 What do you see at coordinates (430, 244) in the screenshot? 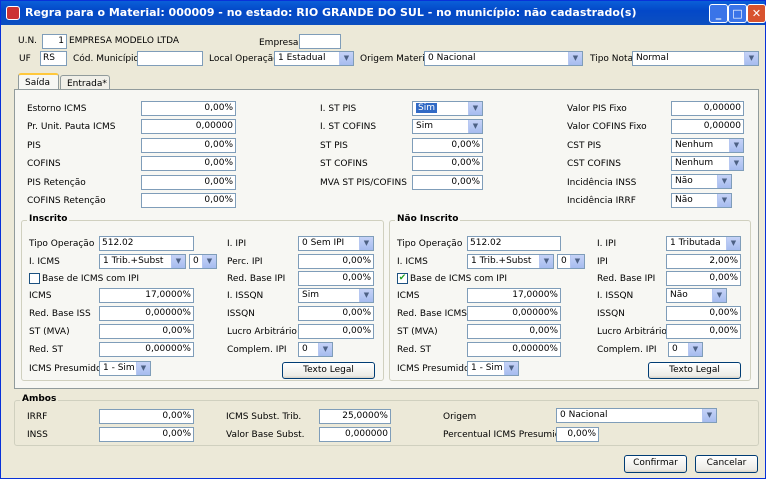
I see `nin-tipo-operacao-label: Tipo Operação` at bounding box center [430, 244].